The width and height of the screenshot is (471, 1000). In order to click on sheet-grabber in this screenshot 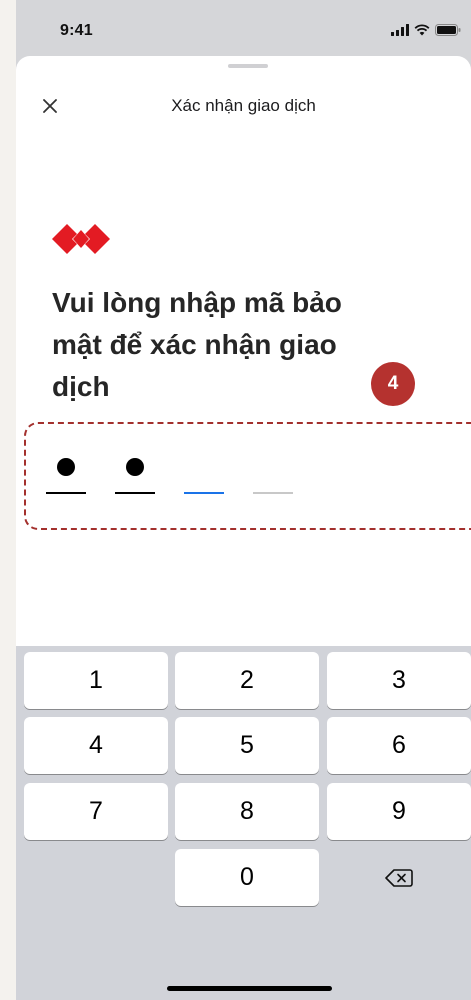, I will do `click(248, 66)`.